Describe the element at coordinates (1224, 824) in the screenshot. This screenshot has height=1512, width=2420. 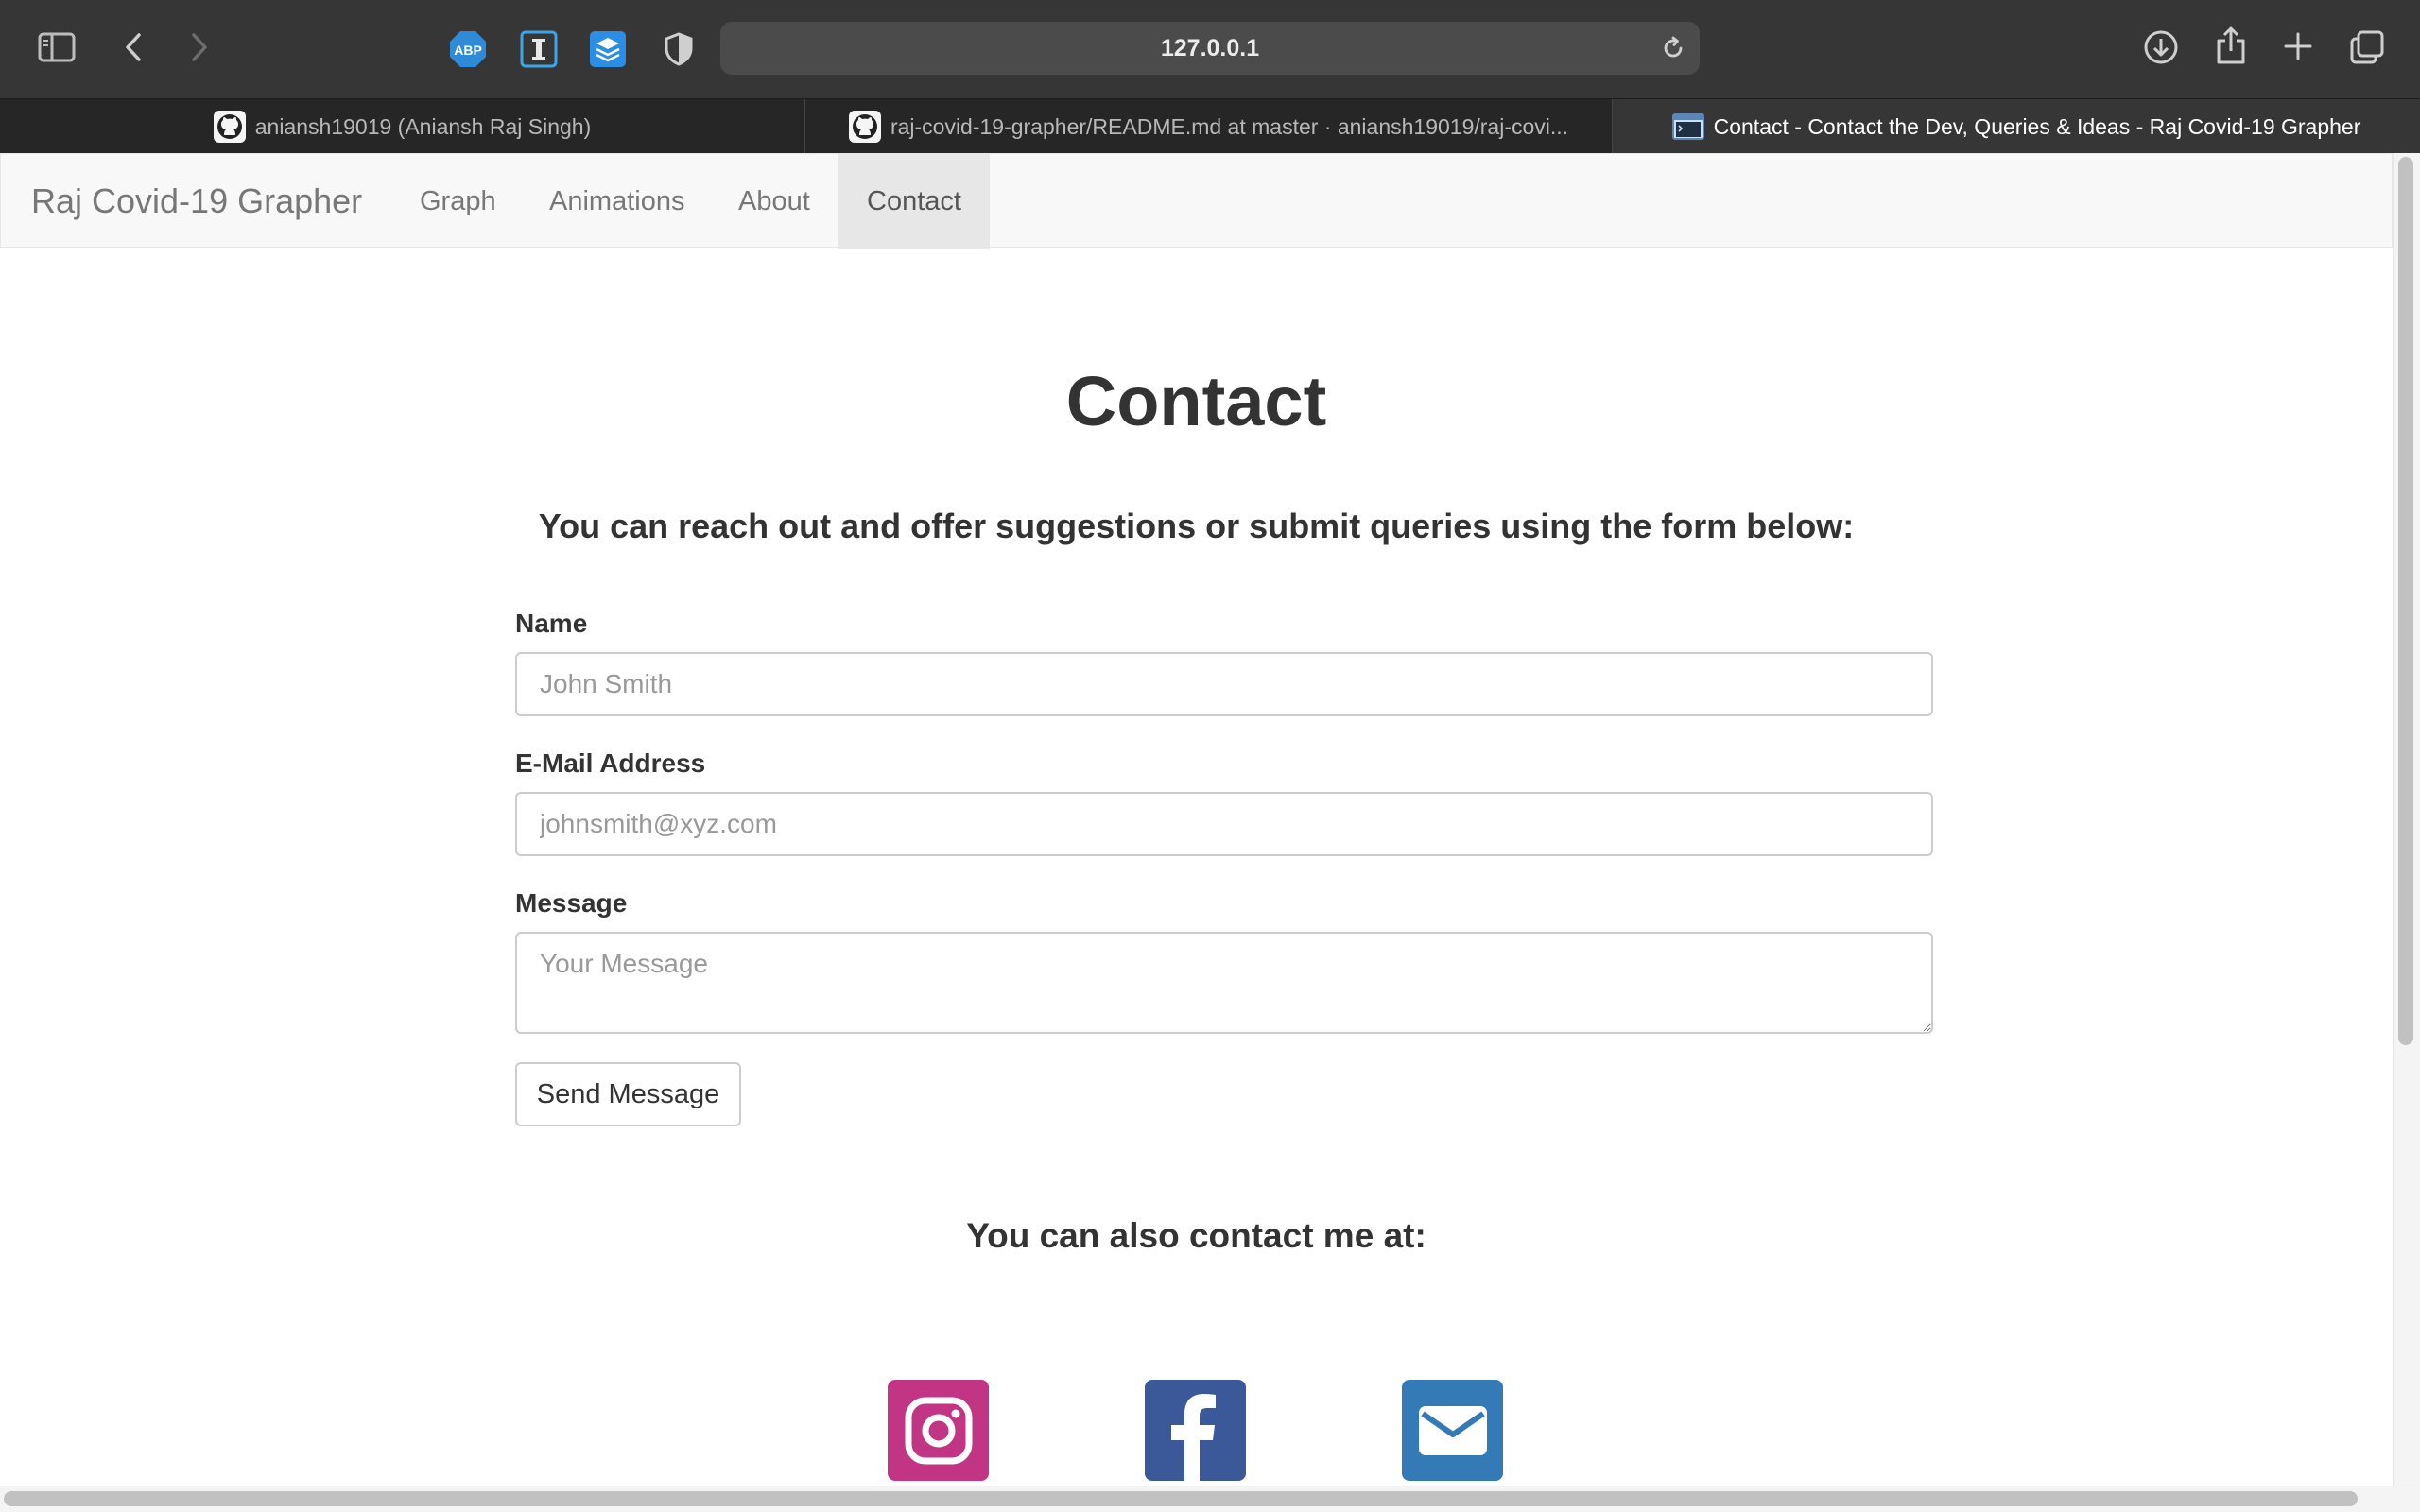
I see `email-input` at that location.